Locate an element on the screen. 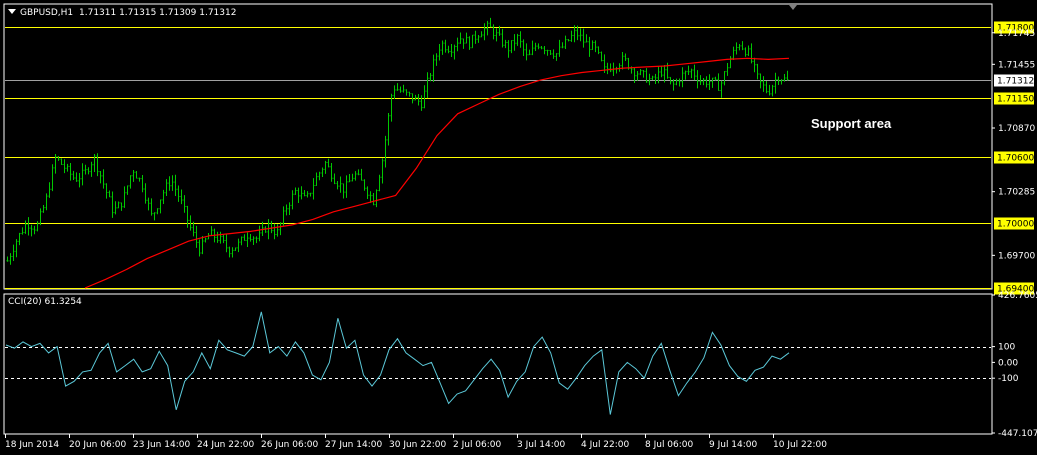 The height and width of the screenshot is (455, 1037). cci-label: CCI(20) 61.3254 is located at coordinates (45, 302).